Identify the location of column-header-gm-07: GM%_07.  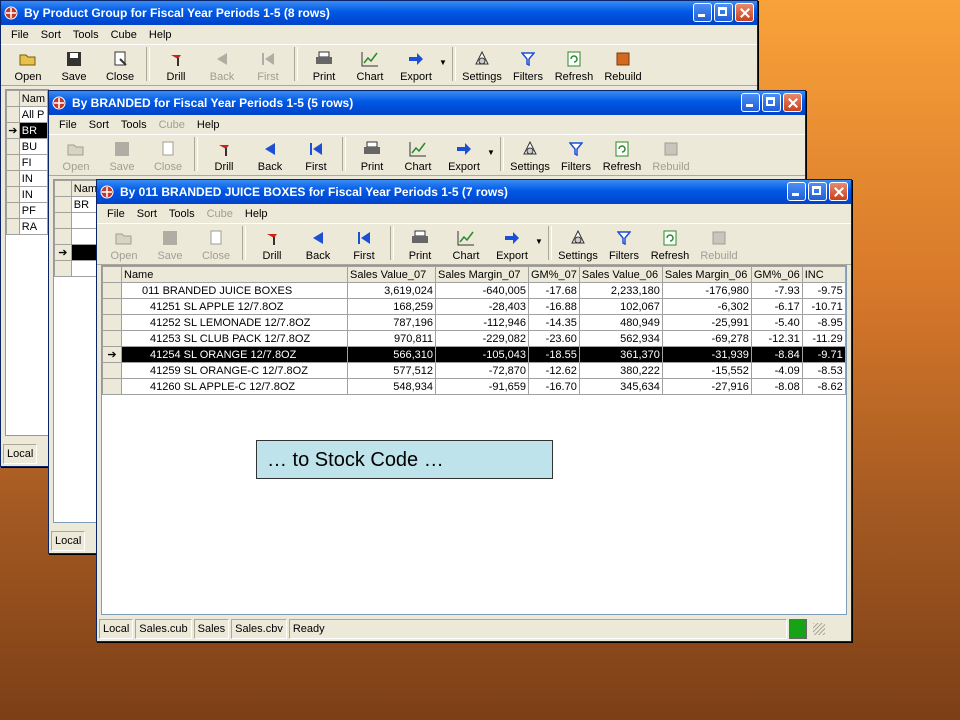
(554, 274).